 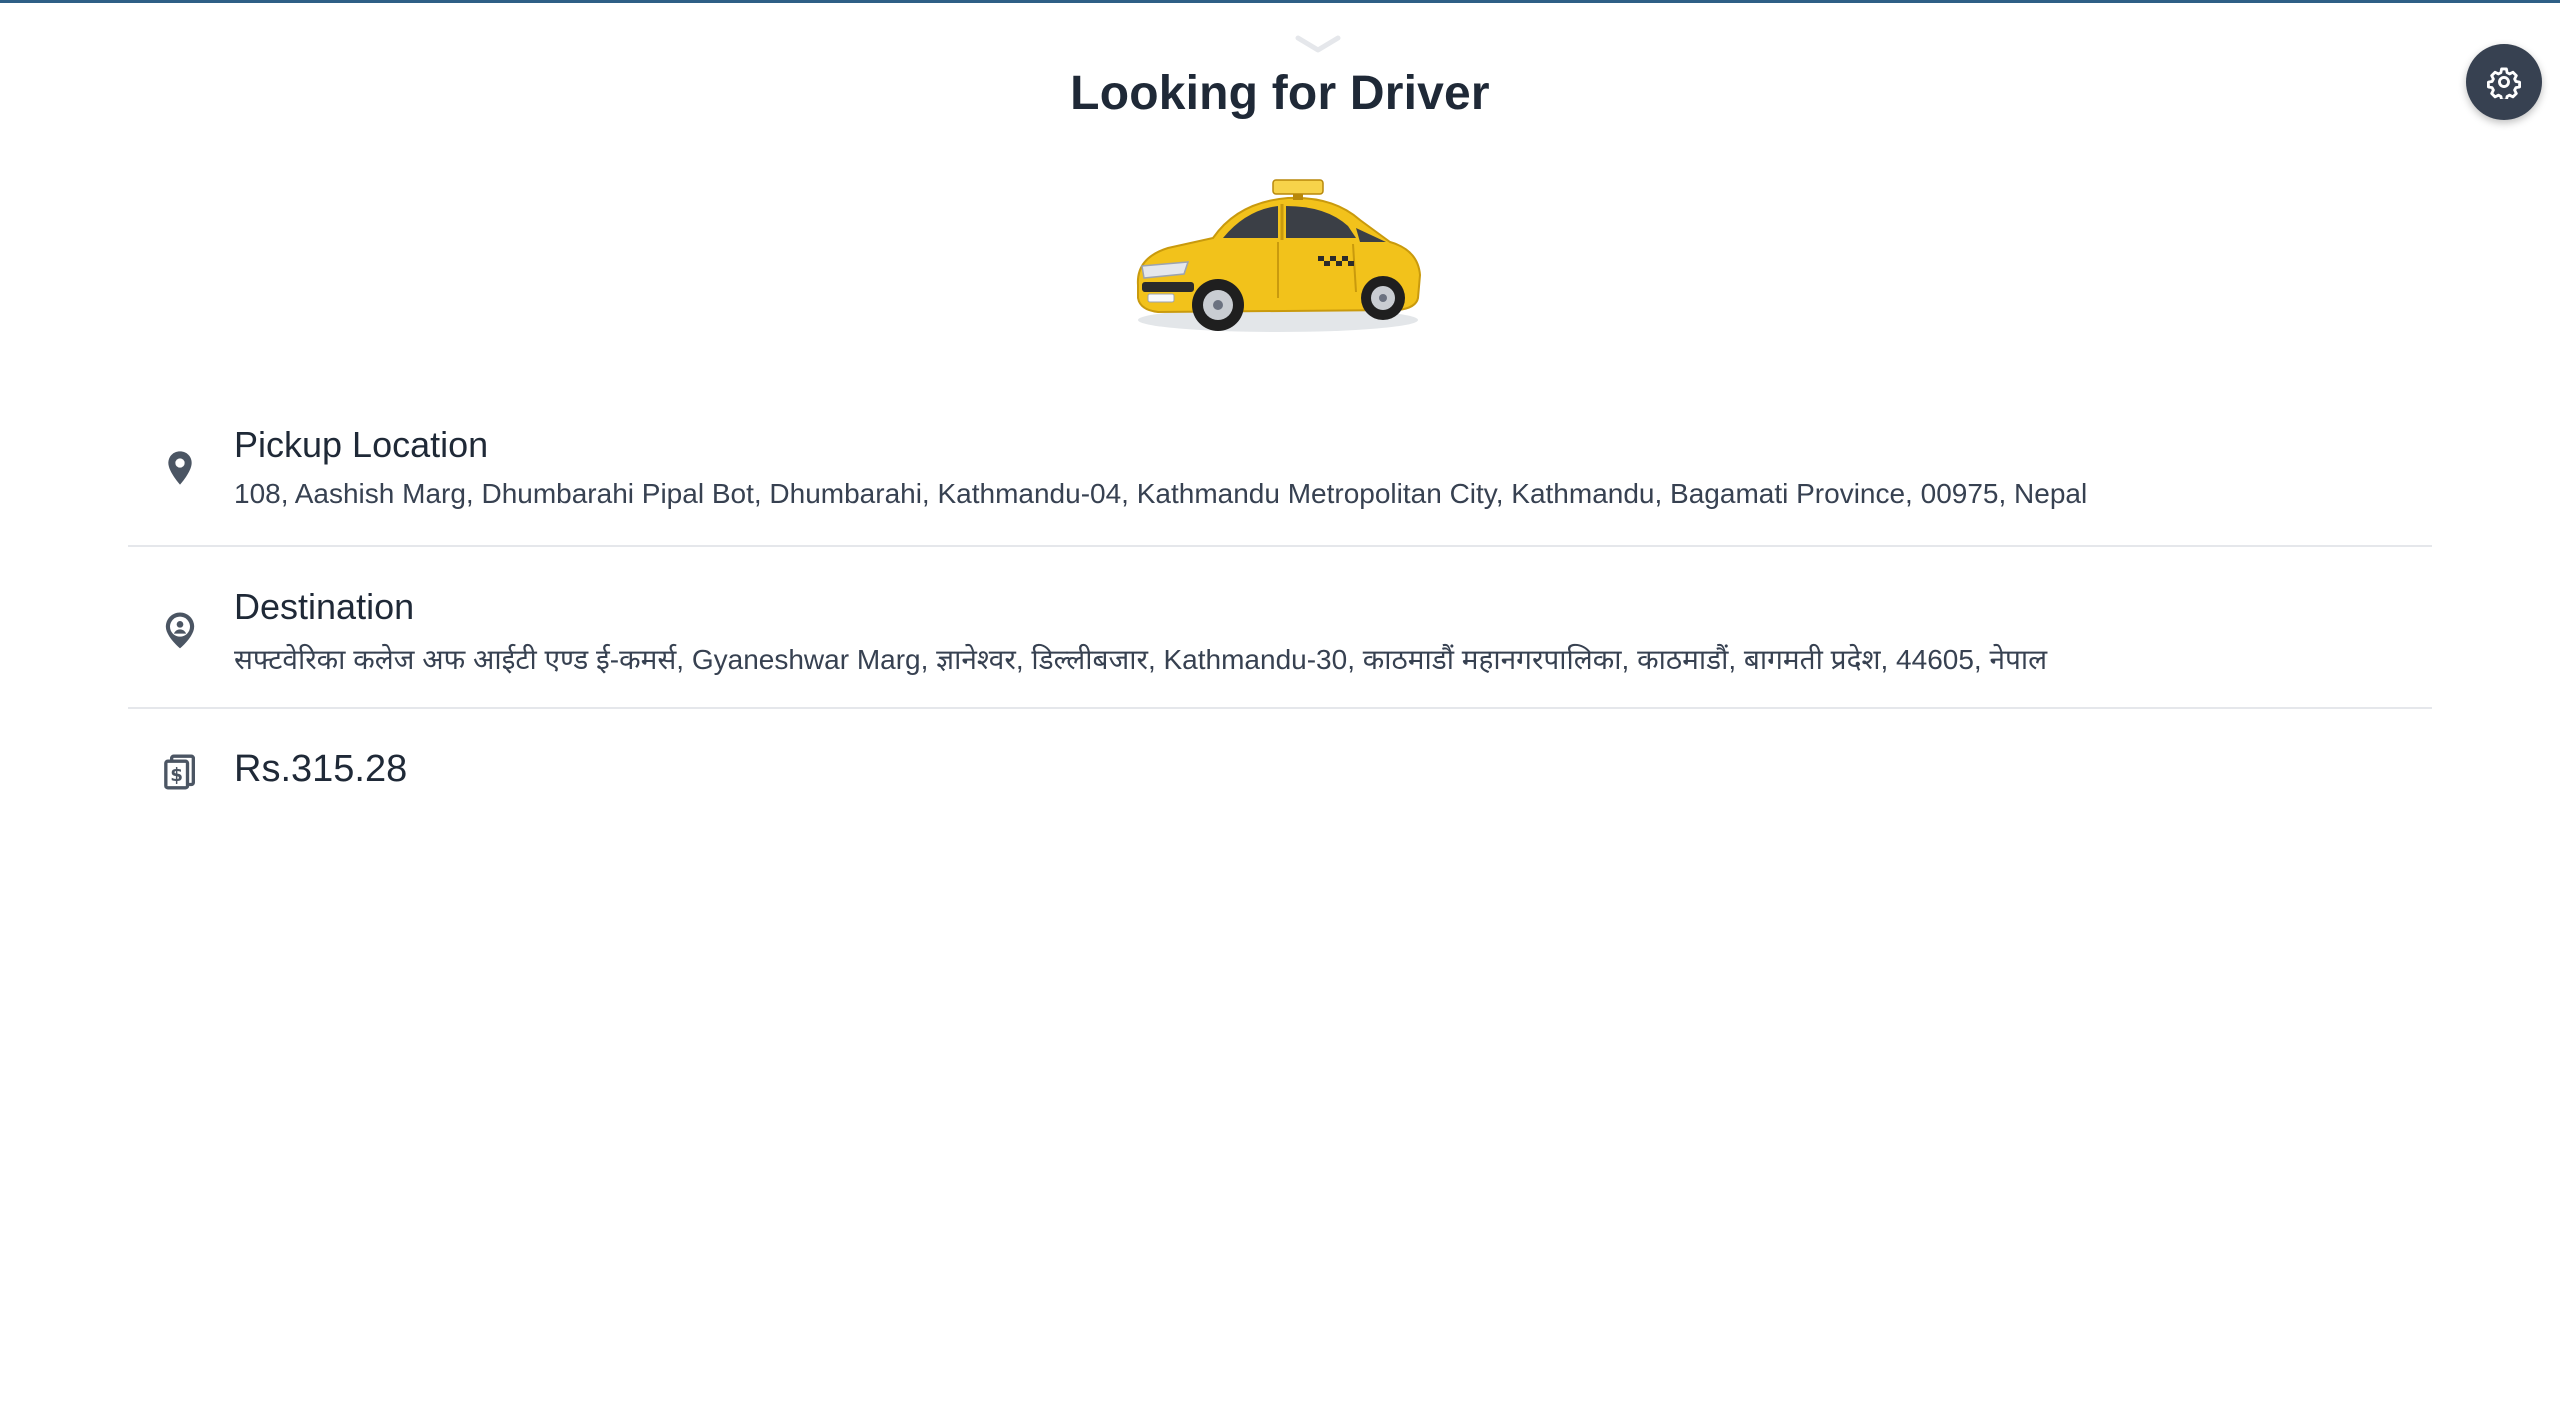 I want to click on settings-button, so click(x=2504, y=82).